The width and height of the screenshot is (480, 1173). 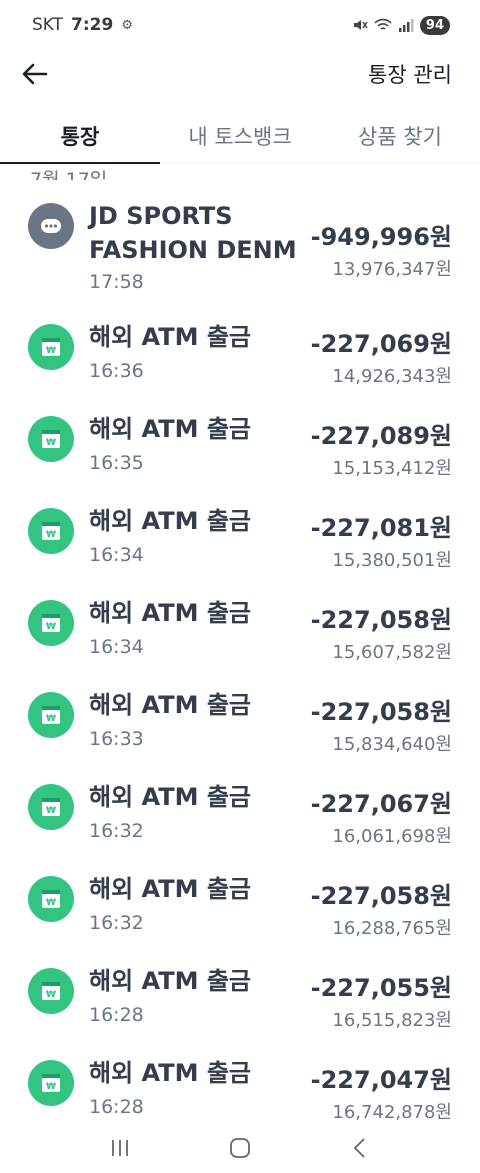 I want to click on status-left: SKT 7:29 ⚙, so click(x=82, y=25).